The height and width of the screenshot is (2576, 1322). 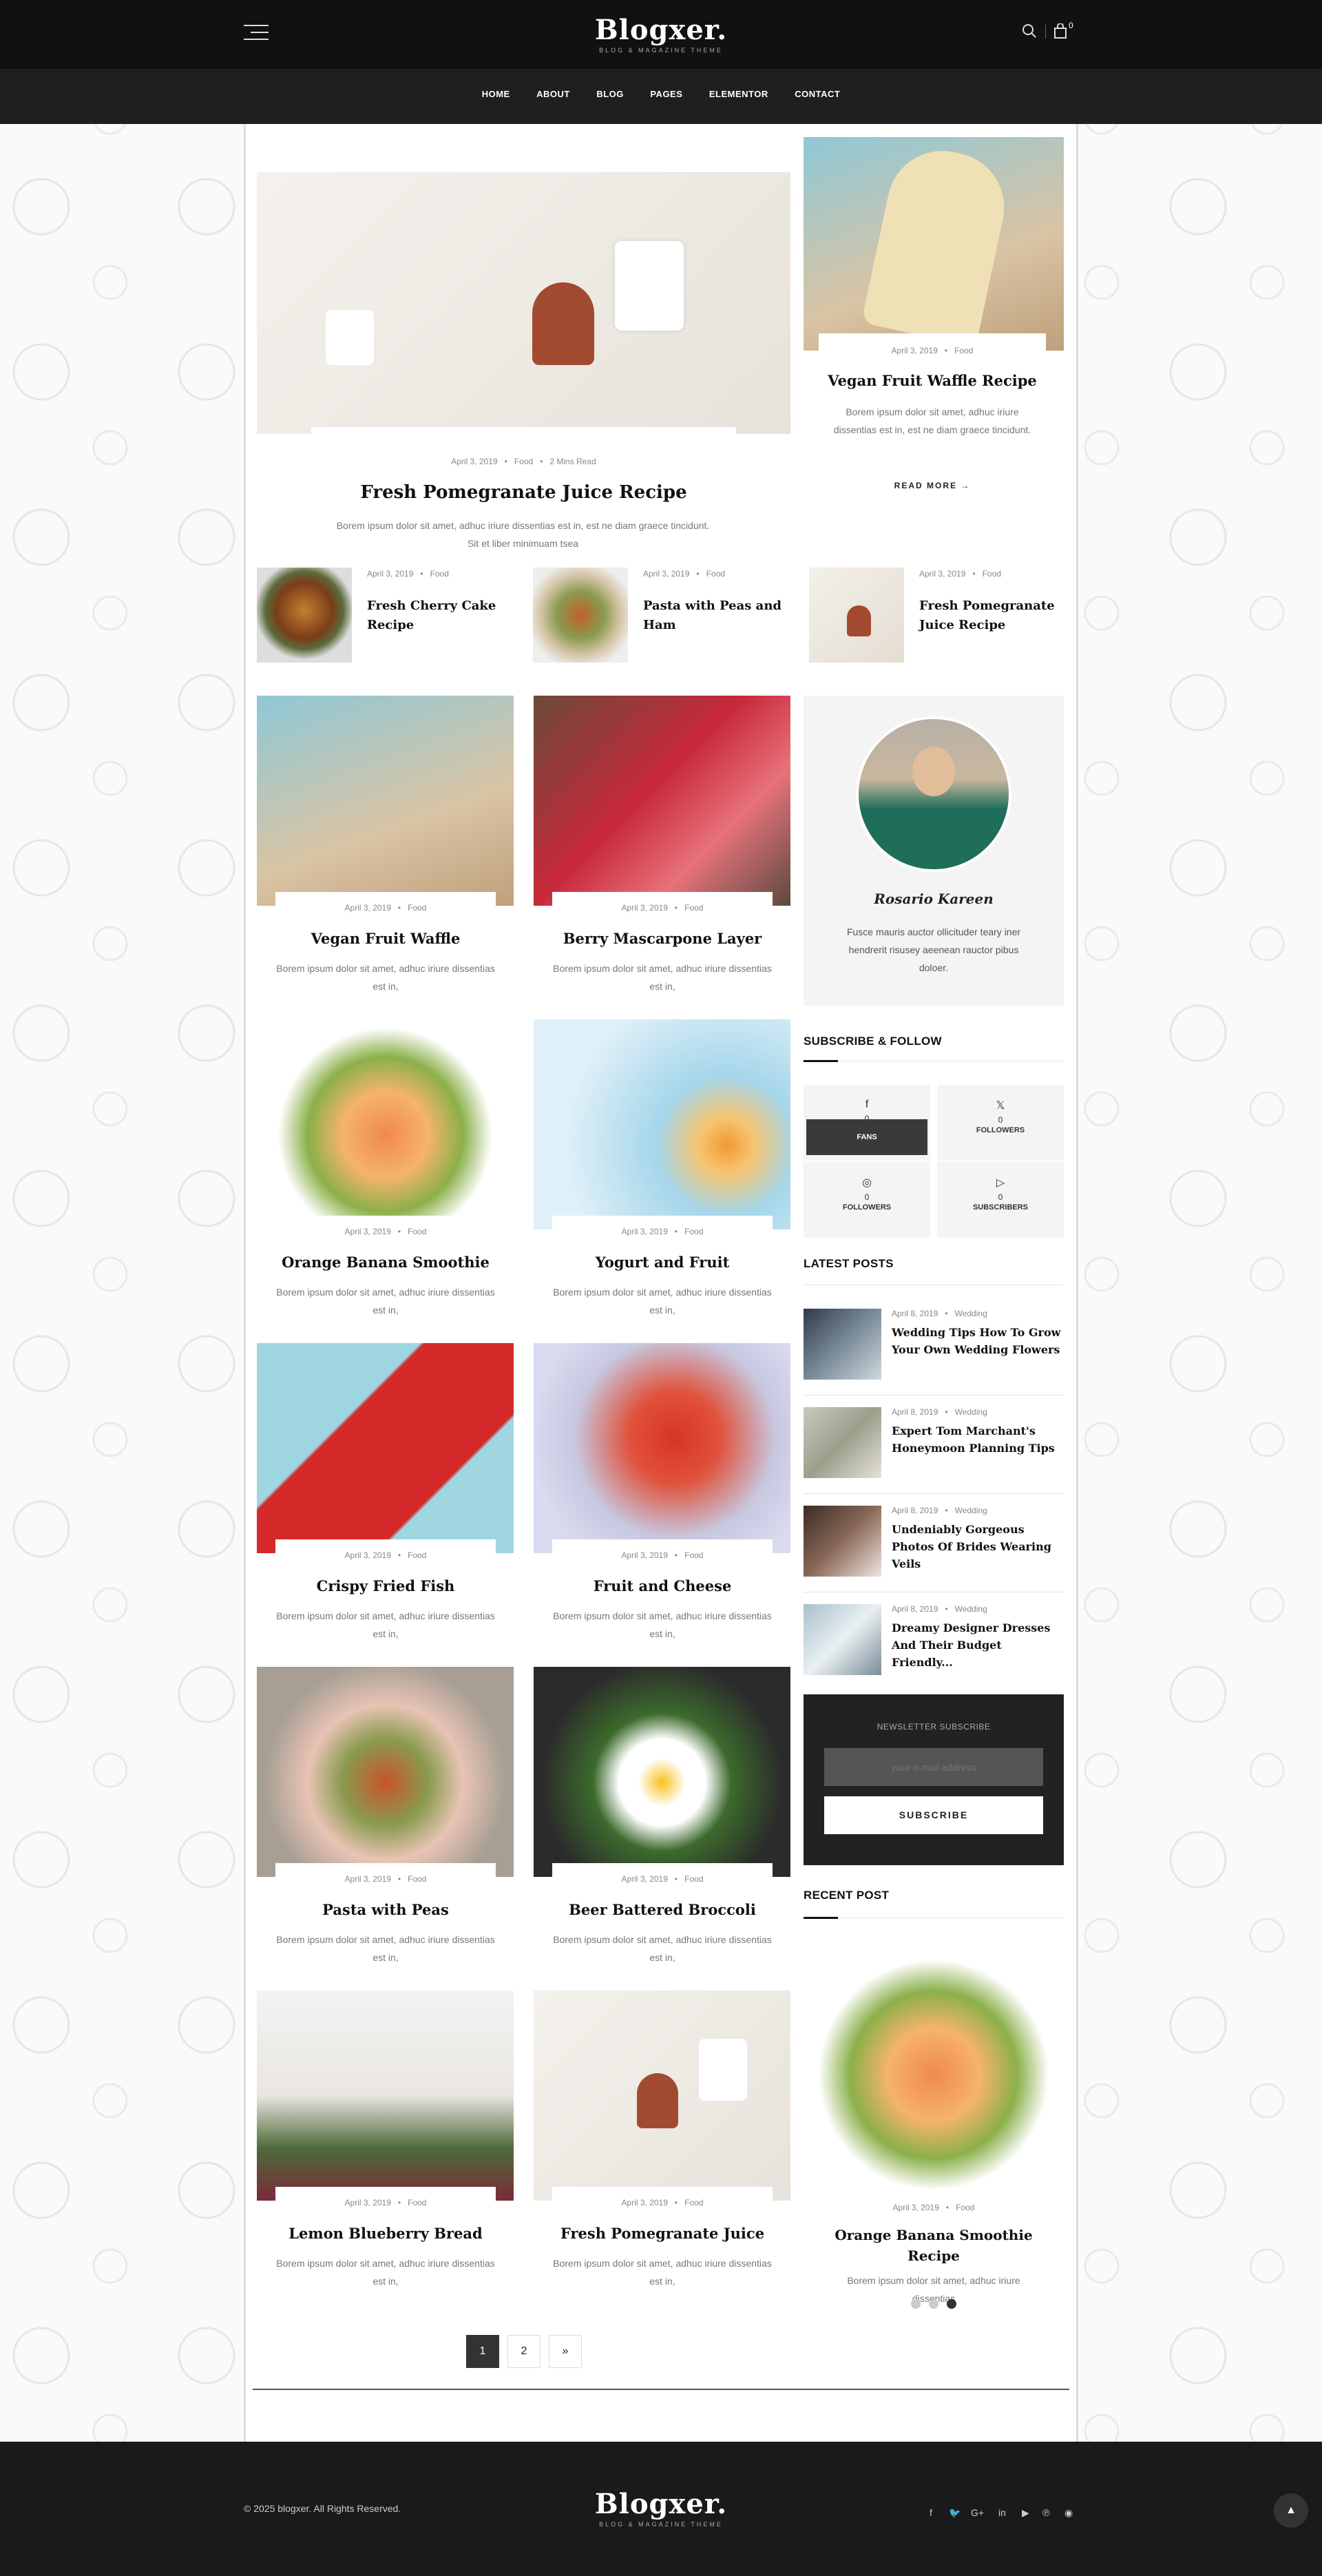 I want to click on nav-contact: CONTACT, so click(x=817, y=94).